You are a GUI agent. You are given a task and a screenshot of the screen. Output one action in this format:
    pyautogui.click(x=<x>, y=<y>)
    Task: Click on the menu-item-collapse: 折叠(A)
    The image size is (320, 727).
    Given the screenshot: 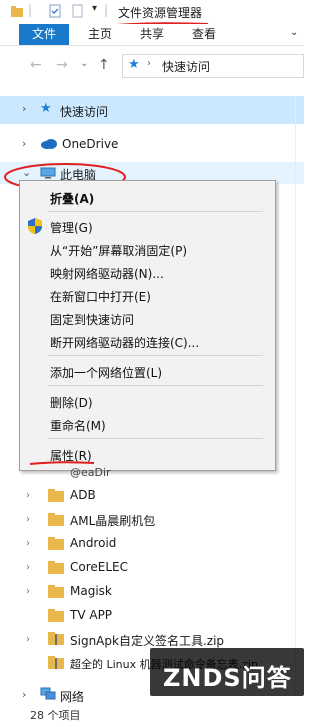 What is the action you would take?
    pyautogui.click(x=72, y=198)
    